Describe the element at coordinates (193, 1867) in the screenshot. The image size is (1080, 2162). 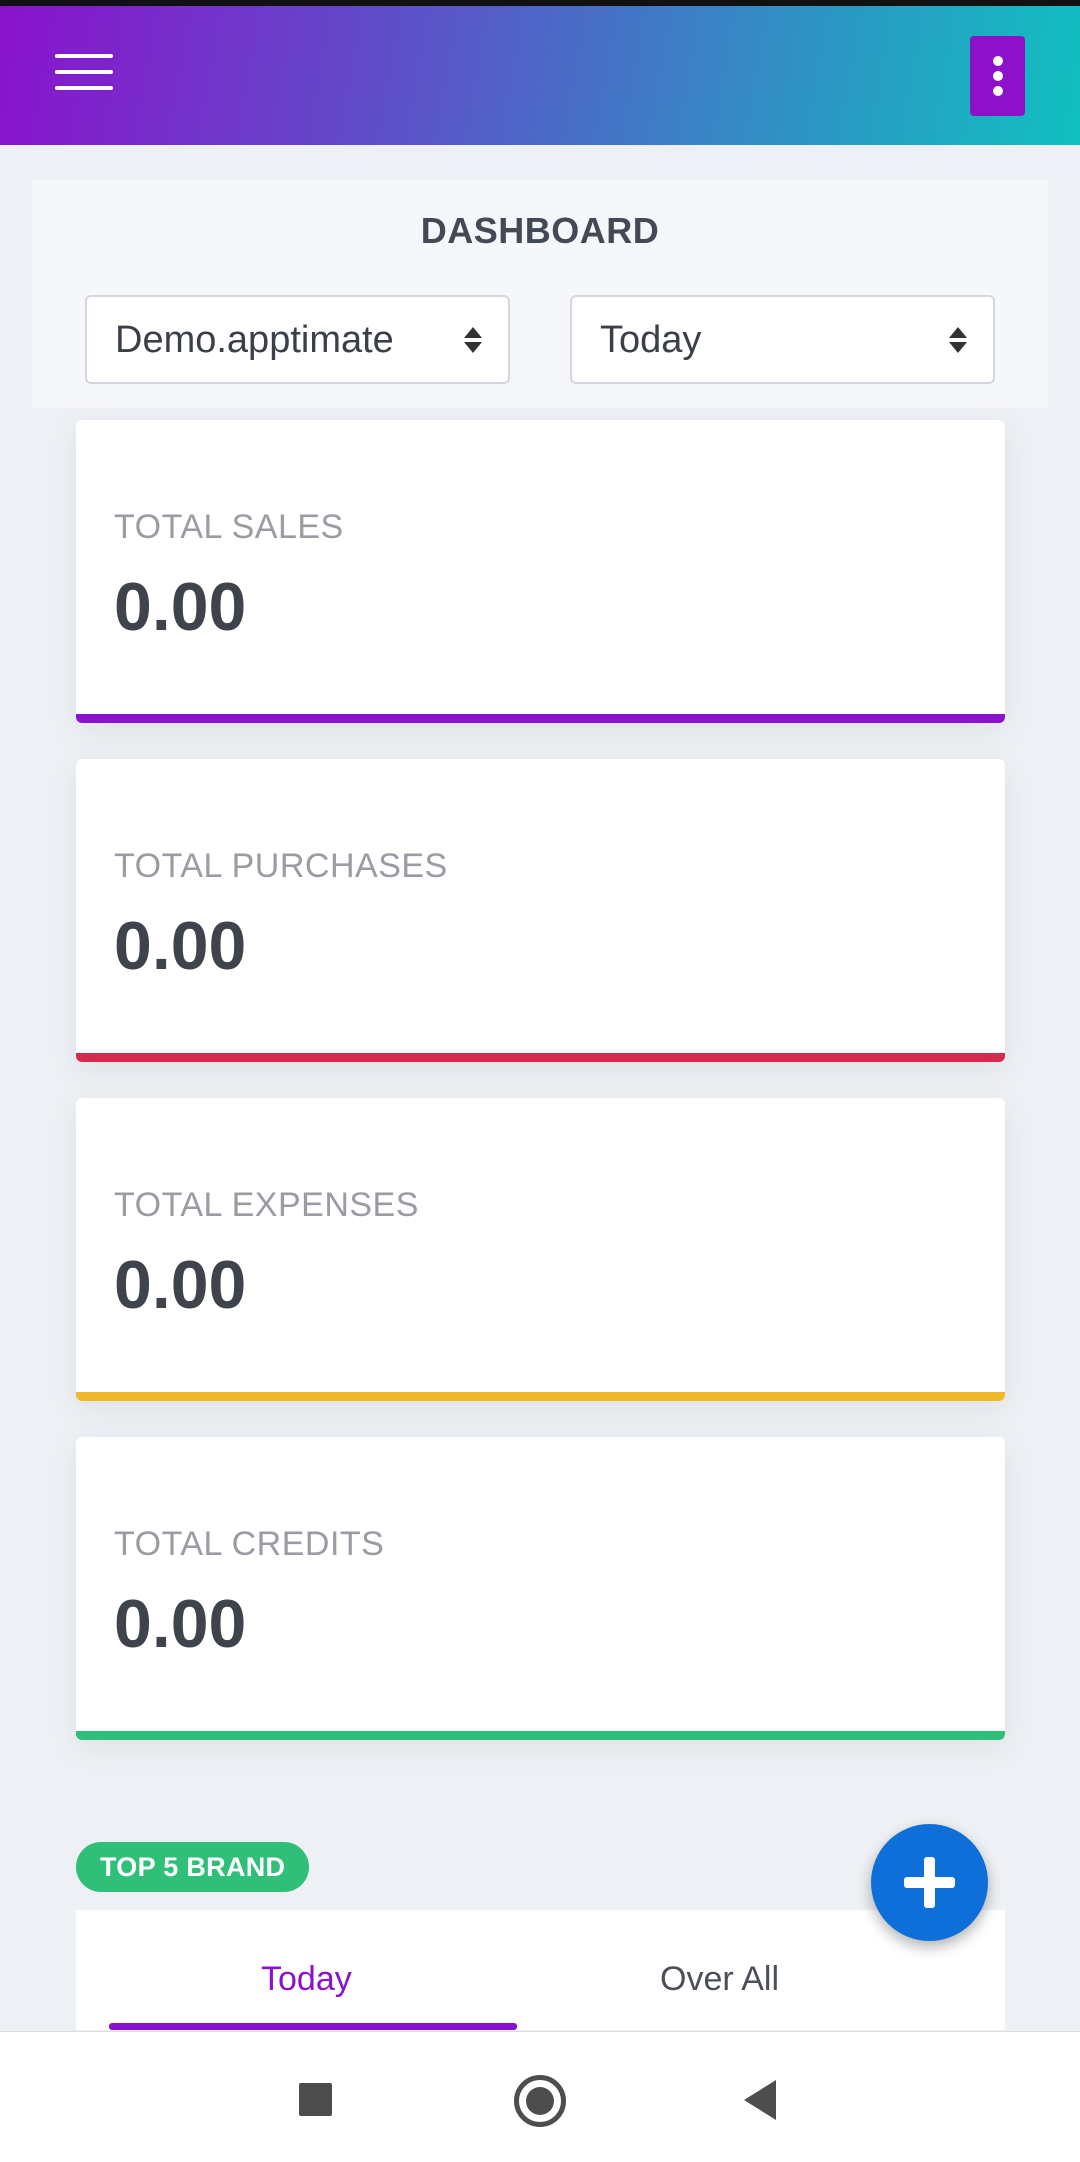
I see `top-brand-badge: TOP 5 BRAND` at that location.